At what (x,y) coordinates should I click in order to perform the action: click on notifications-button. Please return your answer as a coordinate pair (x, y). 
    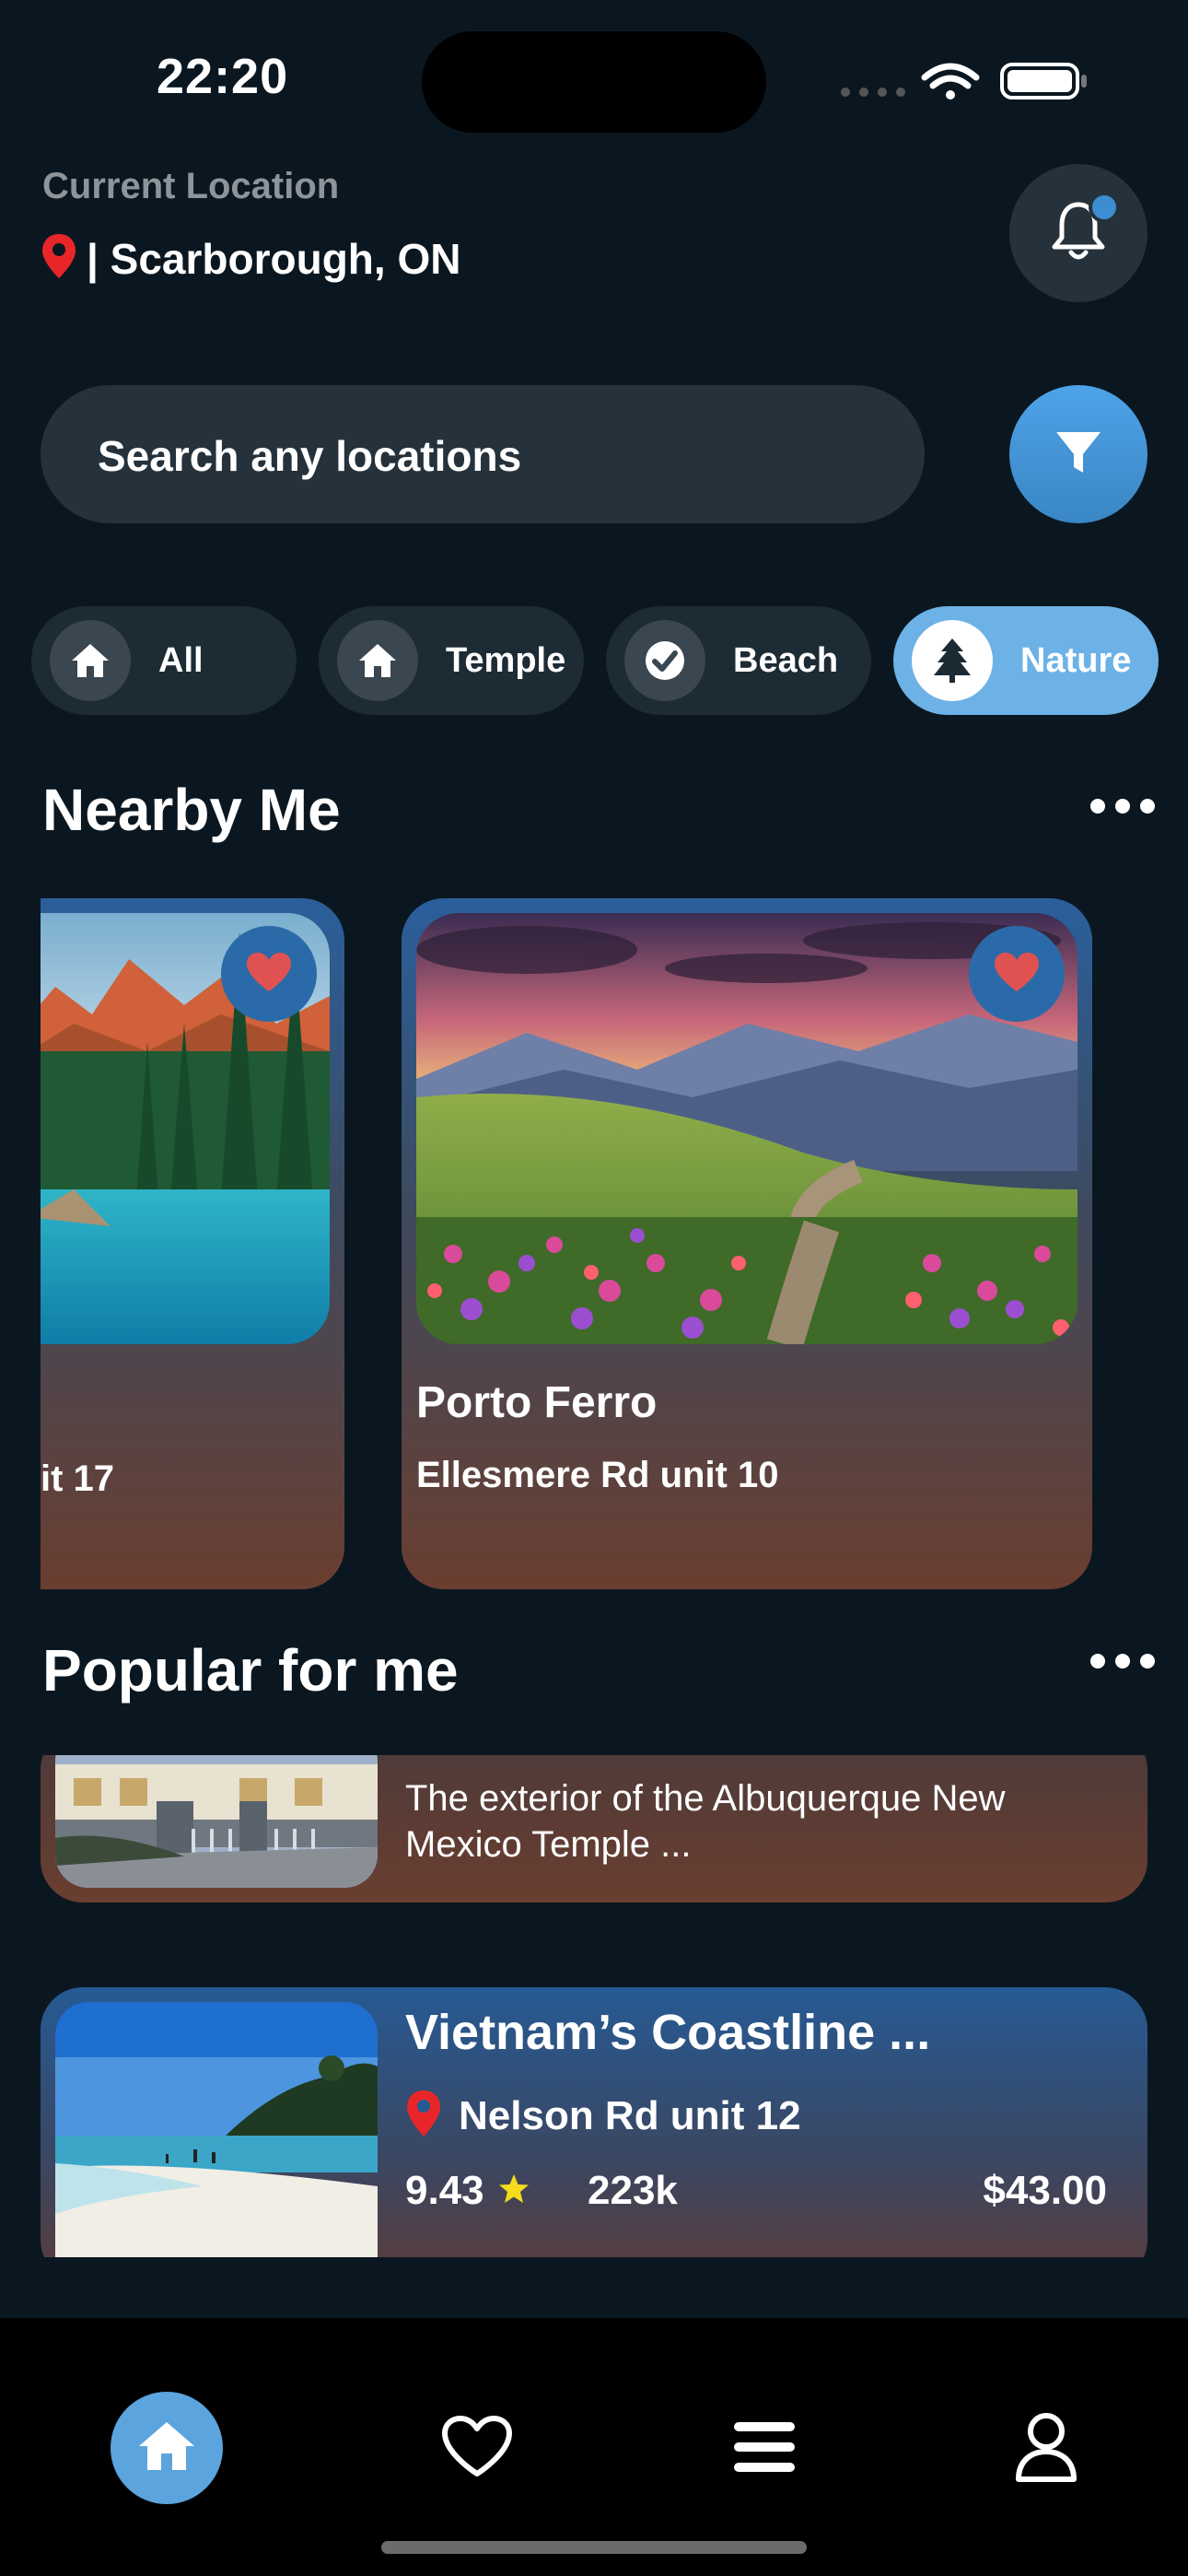
    Looking at the image, I should click on (1078, 233).